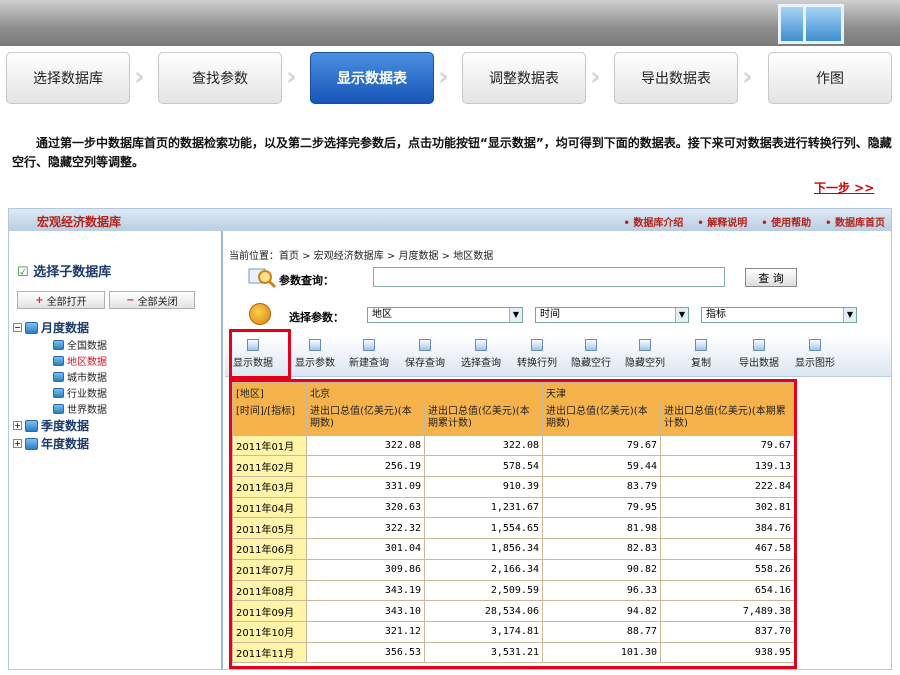  Describe the element at coordinates (365, 569) in the screenshot. I see `value-cell: 309.86` at that location.